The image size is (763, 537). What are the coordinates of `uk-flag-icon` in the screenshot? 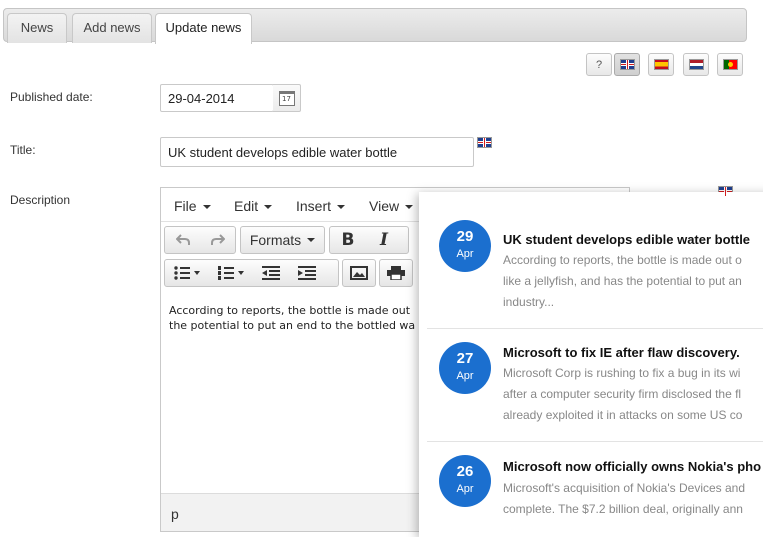 It's located at (627, 64).